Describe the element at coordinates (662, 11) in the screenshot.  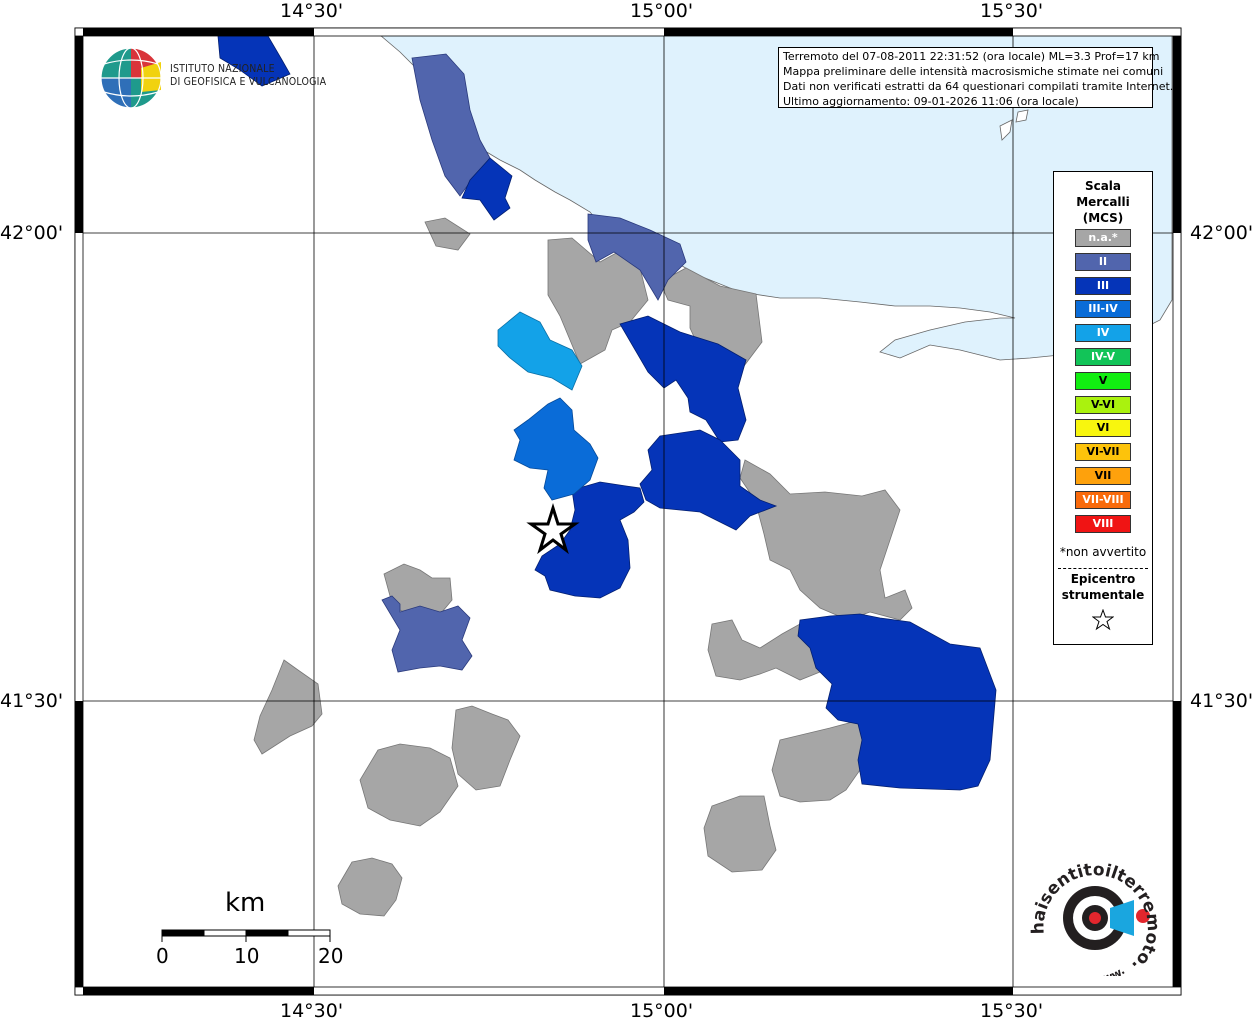
I see `lon-label-top-2: 15°00'` at that location.